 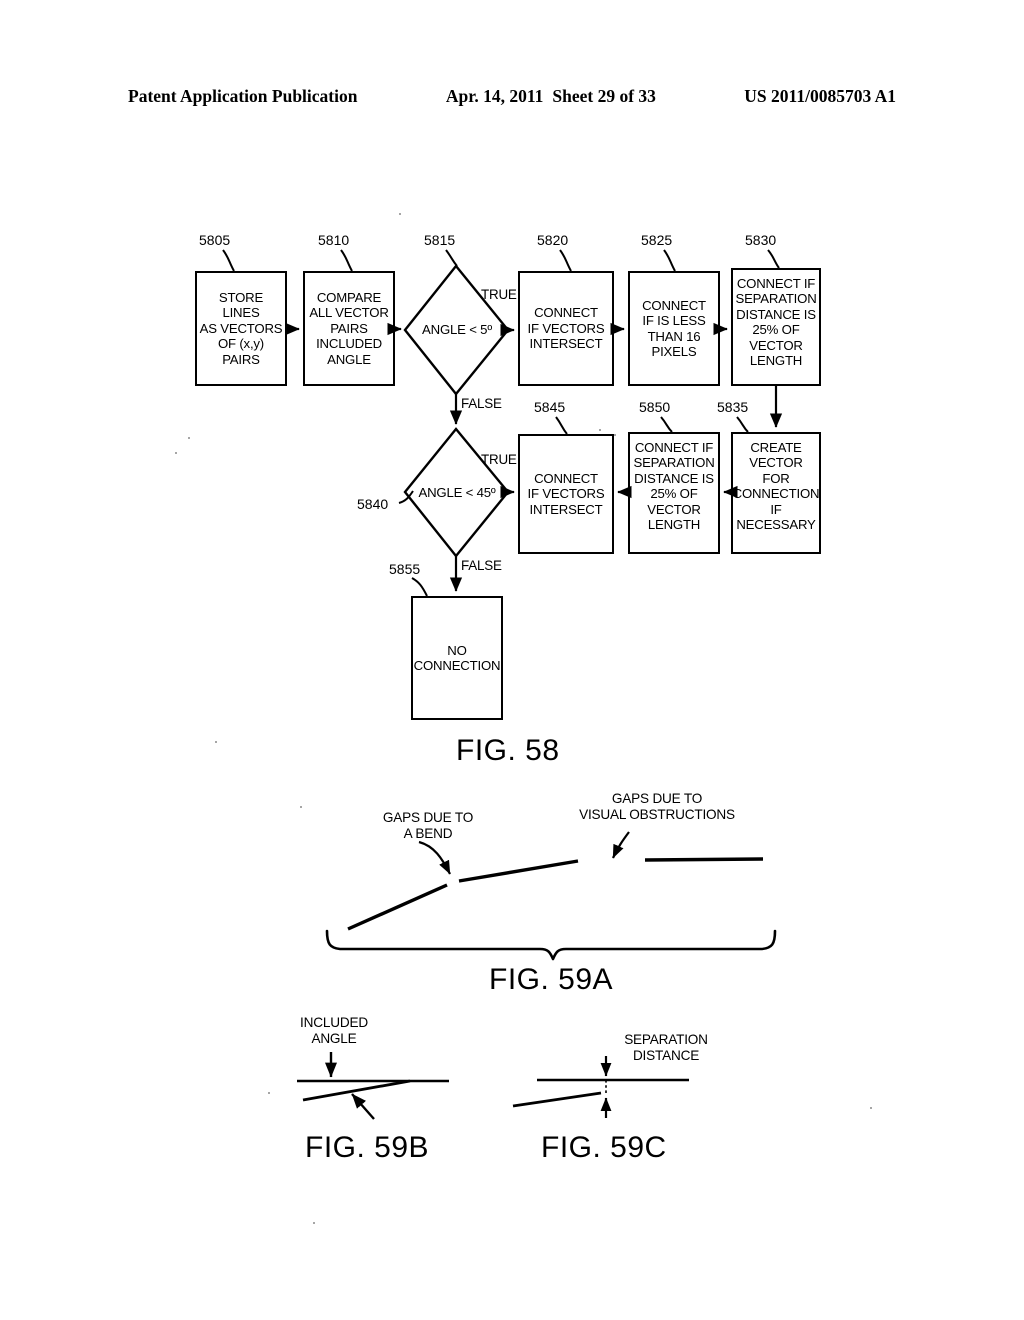 What do you see at coordinates (241, 328) in the screenshot?
I see `flowchart-box-5805: STORE LINES AS VECTORS OF (x,y) PAIRS` at bounding box center [241, 328].